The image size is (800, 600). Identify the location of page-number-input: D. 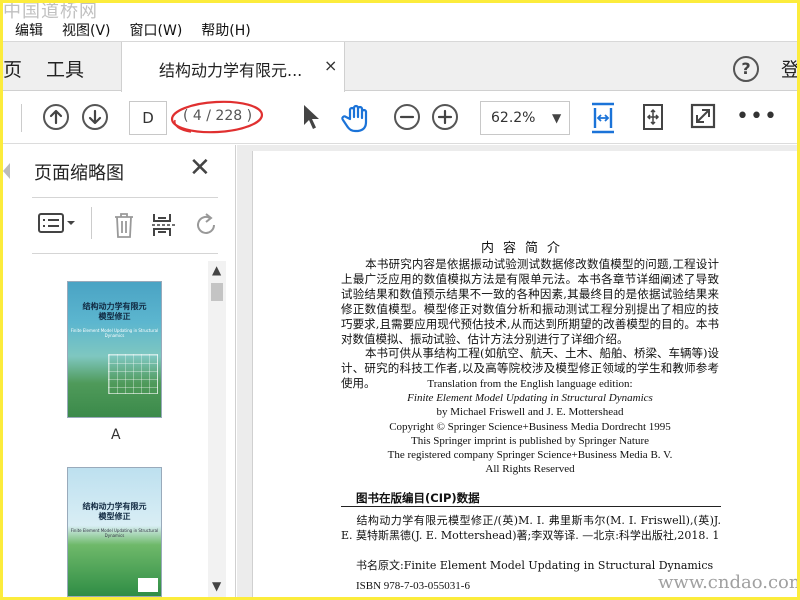
(148, 118).